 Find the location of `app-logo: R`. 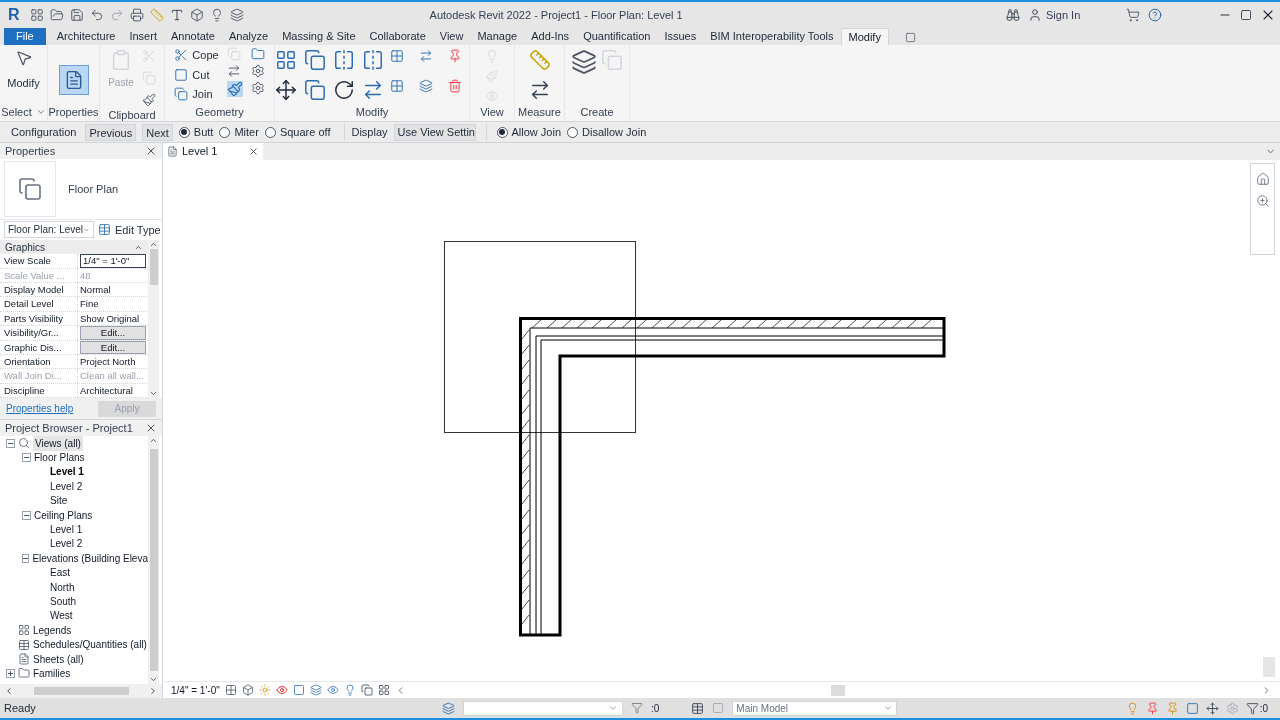

app-logo: R is located at coordinates (14, 15).